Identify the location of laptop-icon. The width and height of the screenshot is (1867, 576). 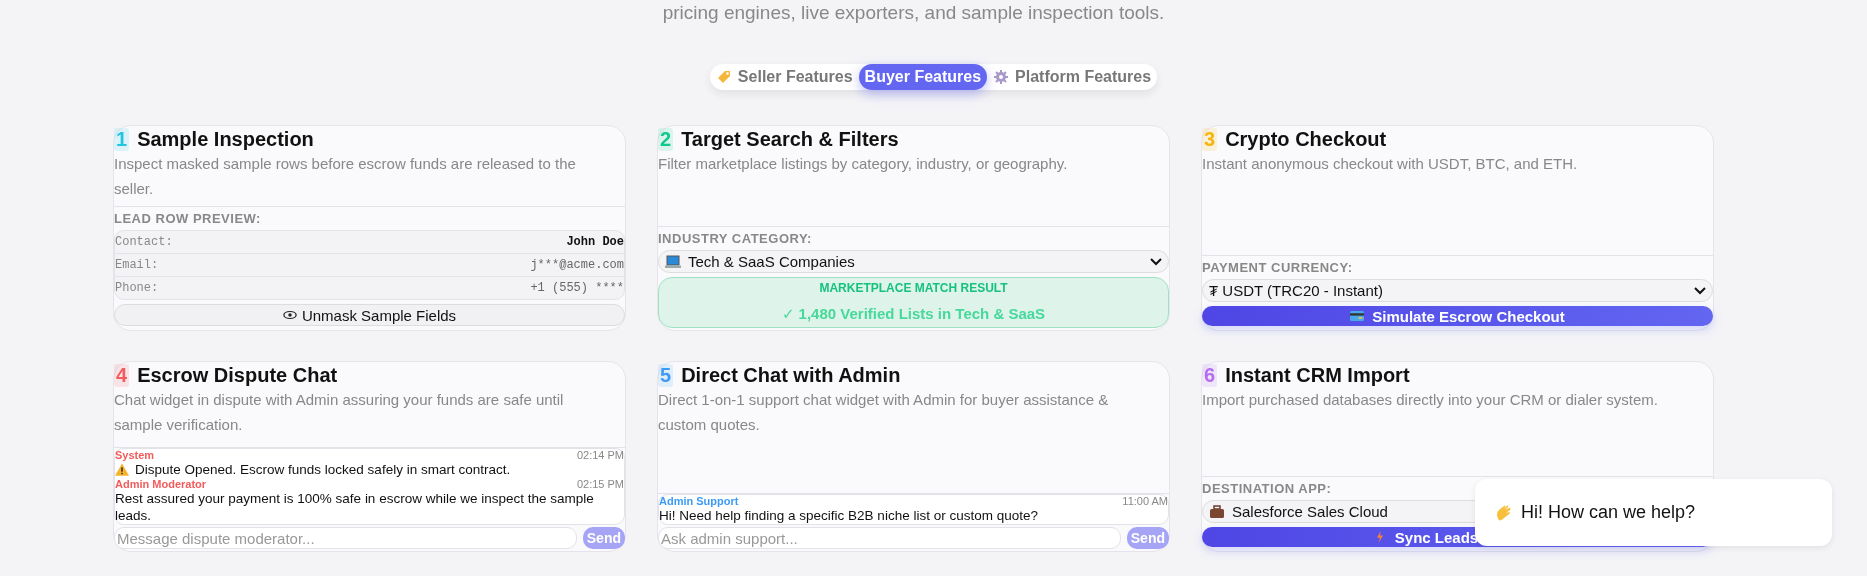
(673, 261).